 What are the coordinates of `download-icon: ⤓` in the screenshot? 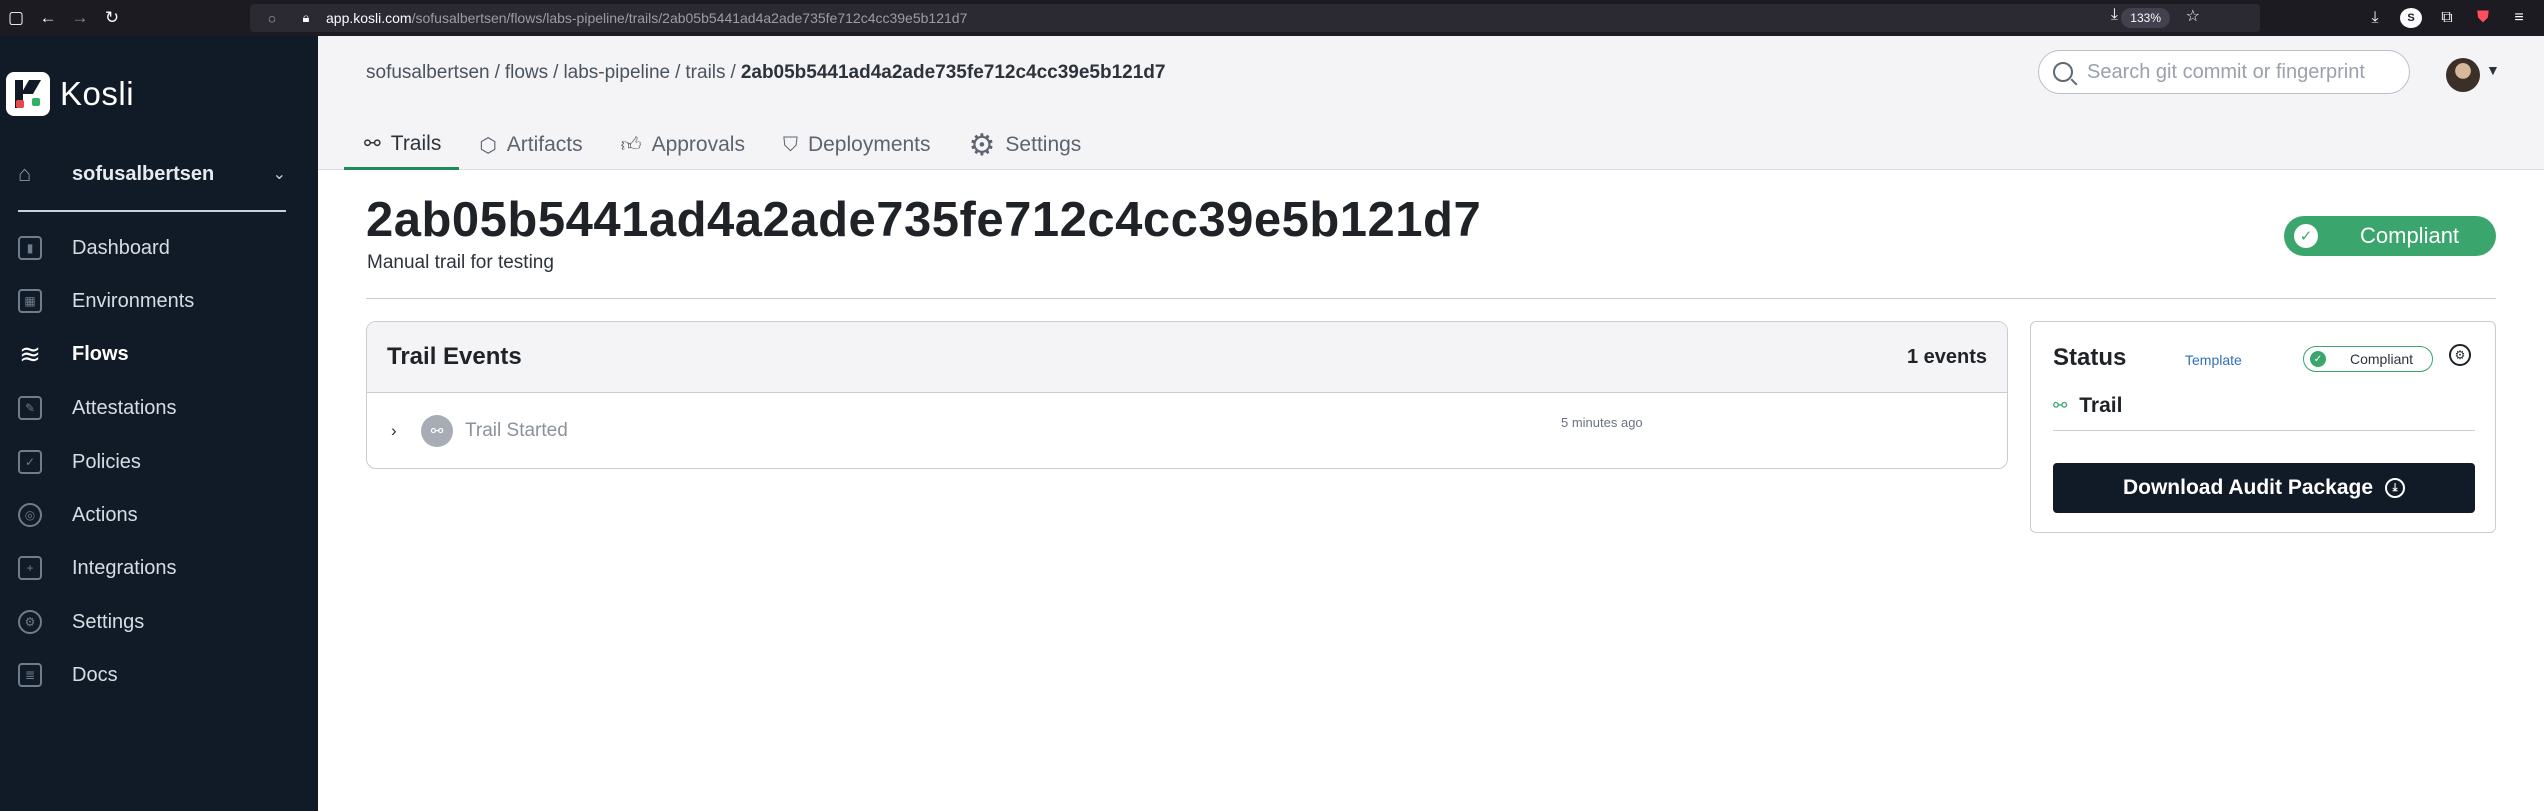 It's located at (2395, 488).